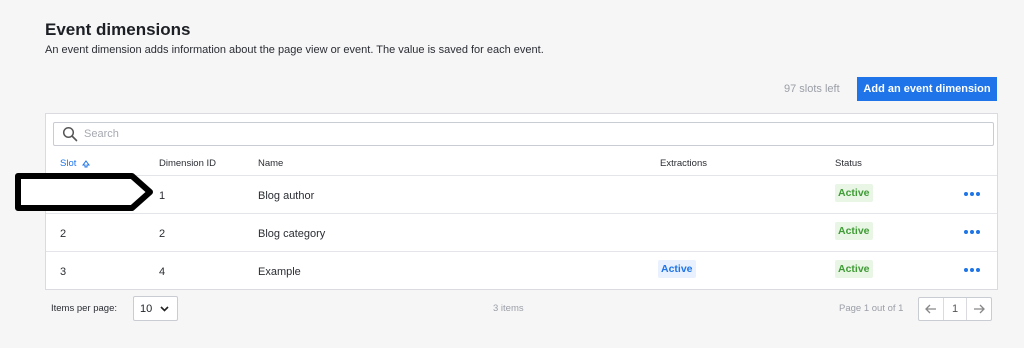  Describe the element at coordinates (677, 269) in the screenshot. I see `extractions-badge: Active` at that location.